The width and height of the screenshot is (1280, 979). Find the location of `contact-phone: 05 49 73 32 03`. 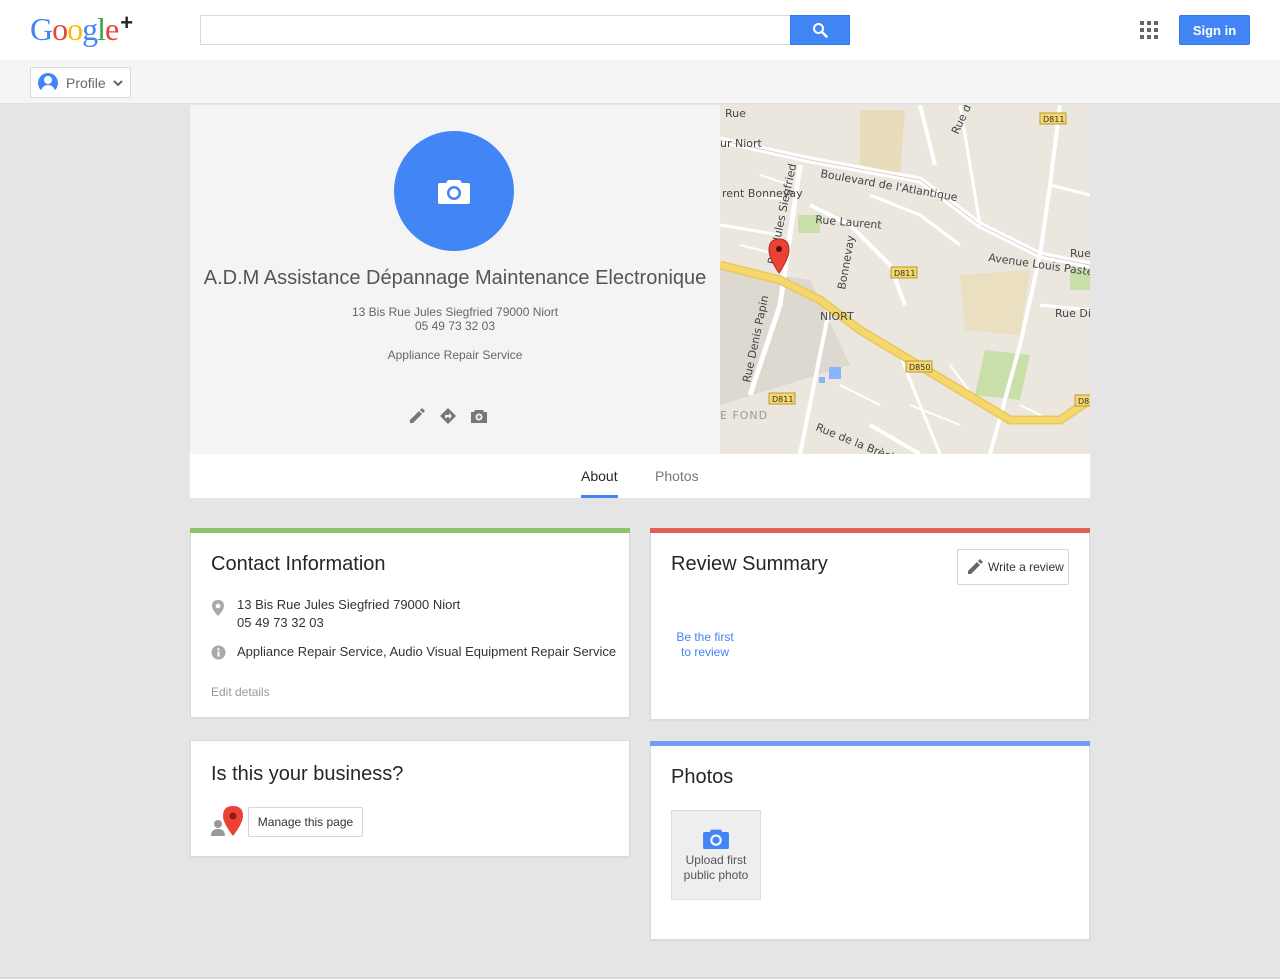

contact-phone: 05 49 73 32 03 is located at coordinates (280, 622).